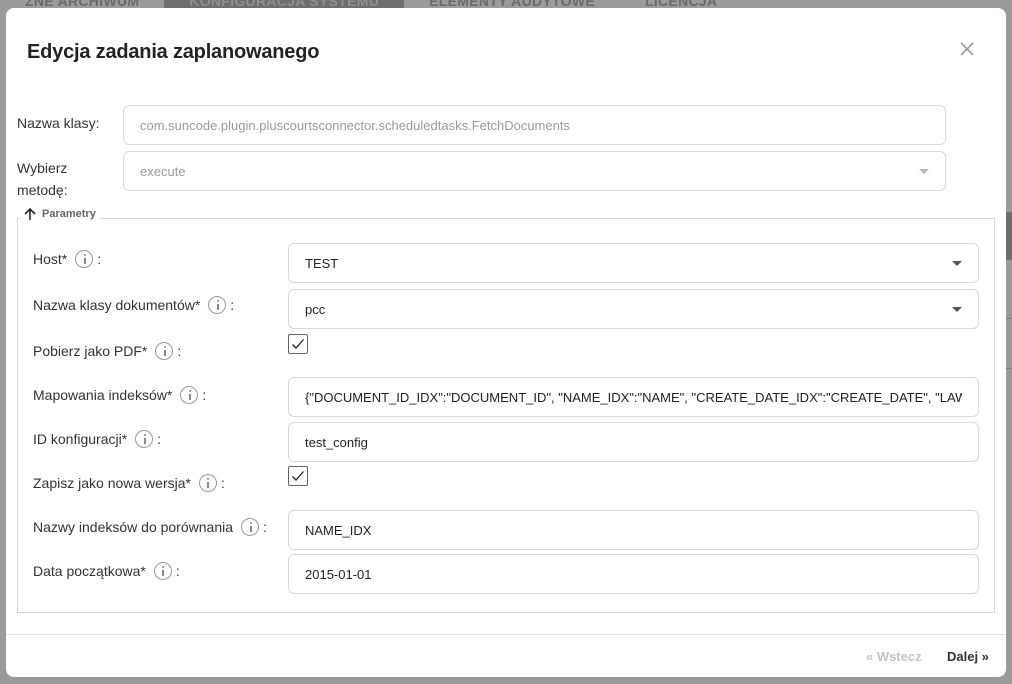  Describe the element at coordinates (103, 395) in the screenshot. I see `mapping-label-text: Mapowania indeksów*` at that location.